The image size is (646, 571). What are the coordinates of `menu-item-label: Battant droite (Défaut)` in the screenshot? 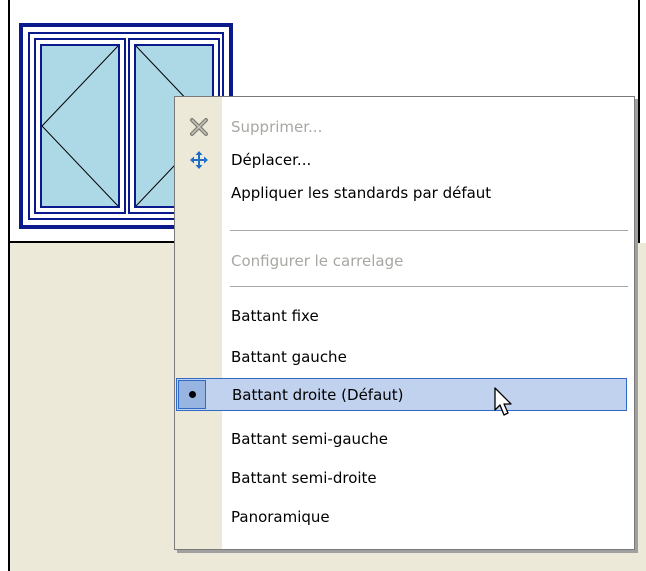 It's located at (318, 395).